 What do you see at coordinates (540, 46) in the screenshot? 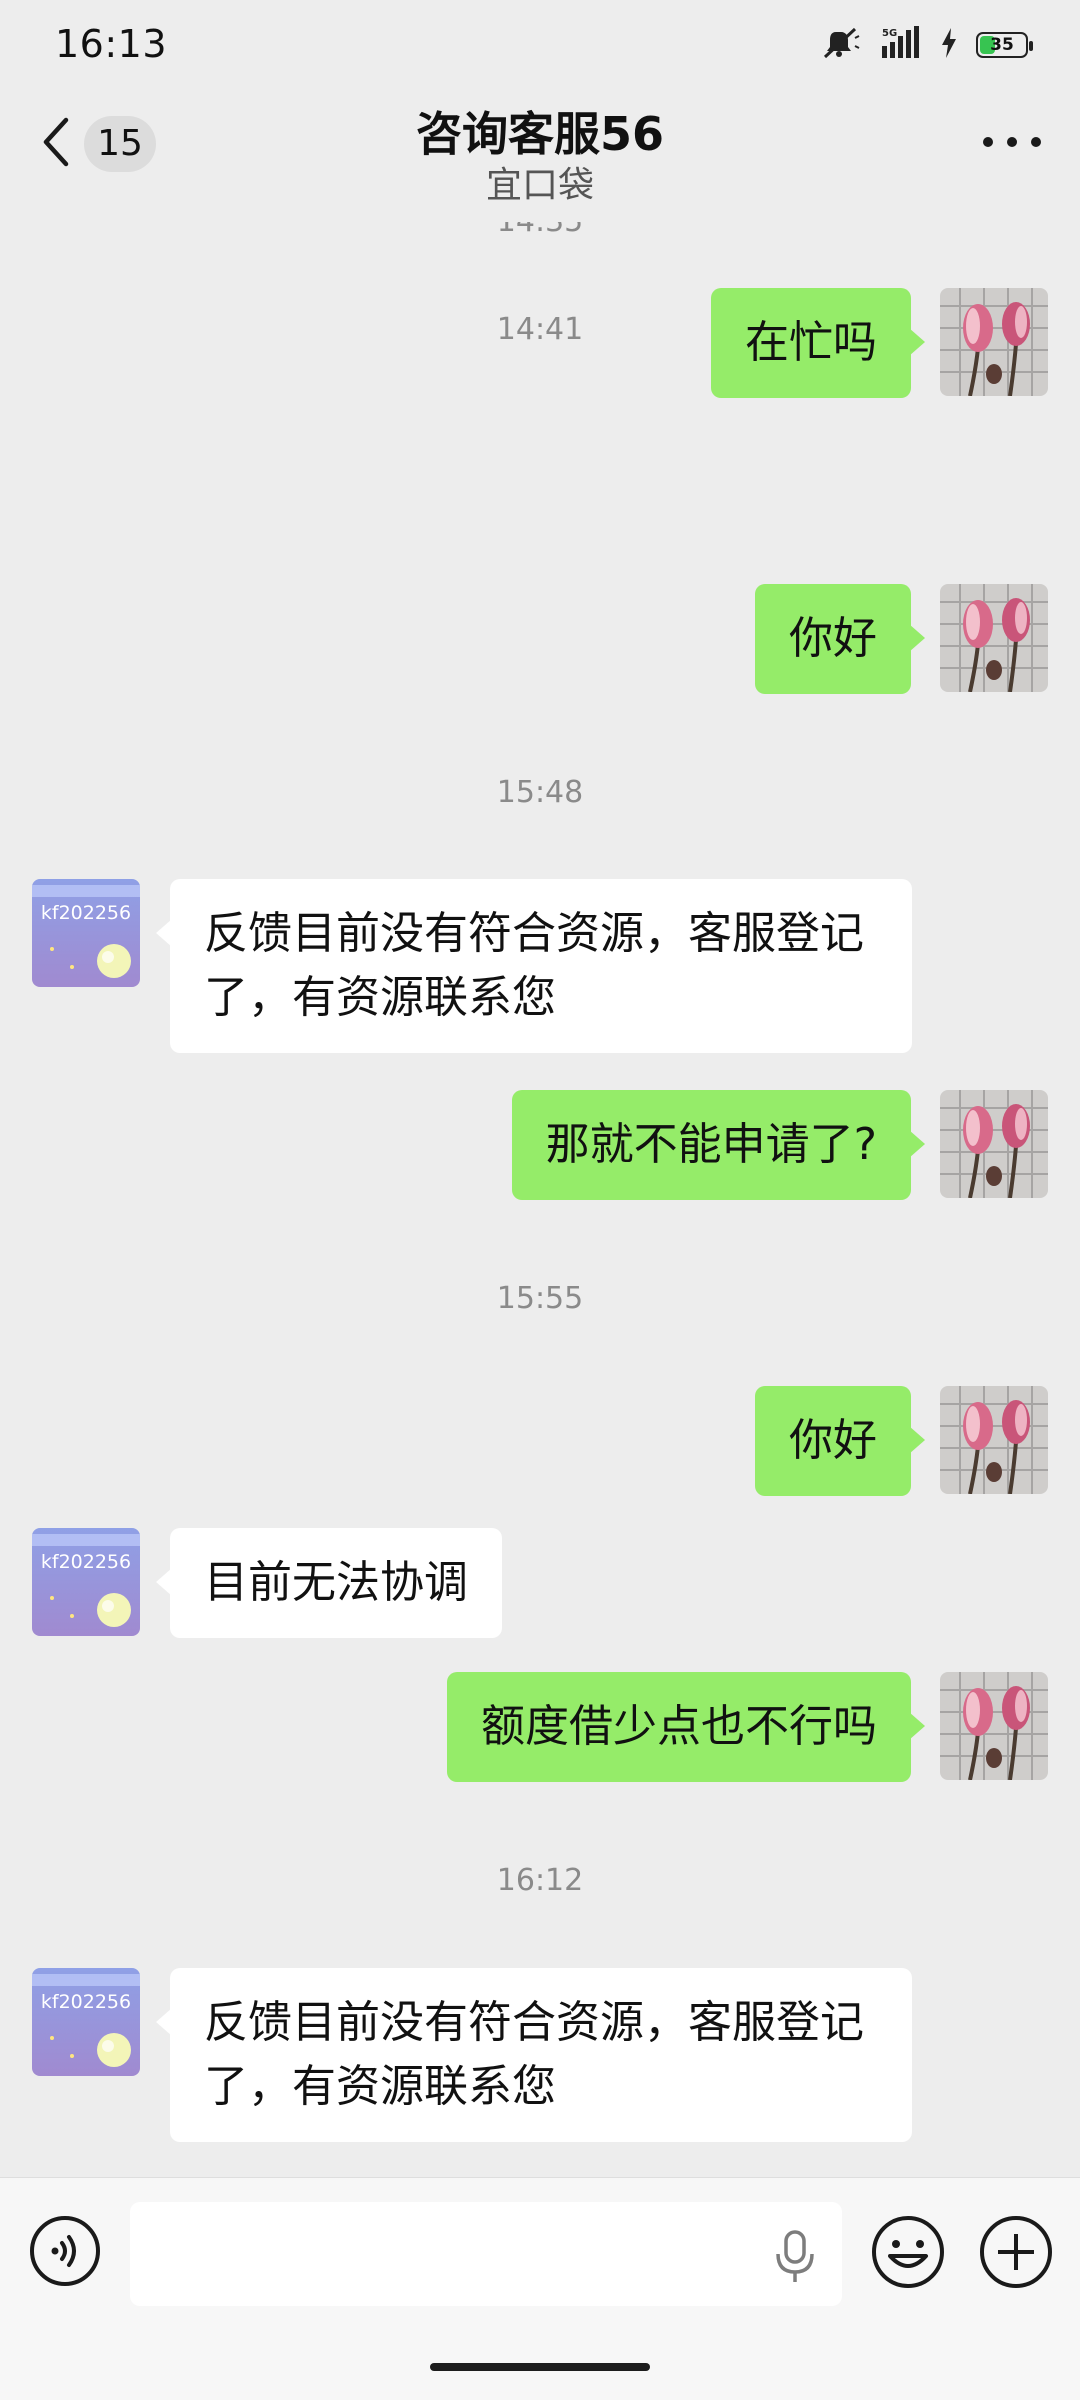
I see `status-bar: 16:13 5G 35` at bounding box center [540, 46].